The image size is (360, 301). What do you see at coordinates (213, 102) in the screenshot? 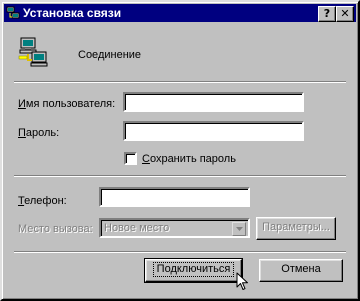
I see `username-field` at bounding box center [213, 102].